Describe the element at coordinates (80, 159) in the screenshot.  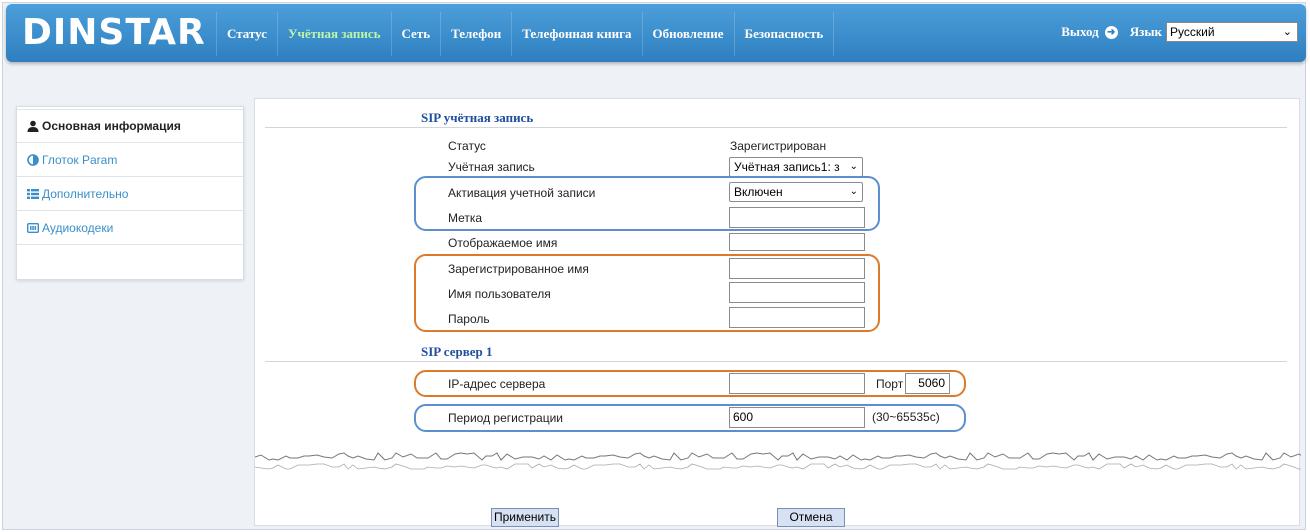
I see `sidebar-item-label: Глоток Param` at that location.